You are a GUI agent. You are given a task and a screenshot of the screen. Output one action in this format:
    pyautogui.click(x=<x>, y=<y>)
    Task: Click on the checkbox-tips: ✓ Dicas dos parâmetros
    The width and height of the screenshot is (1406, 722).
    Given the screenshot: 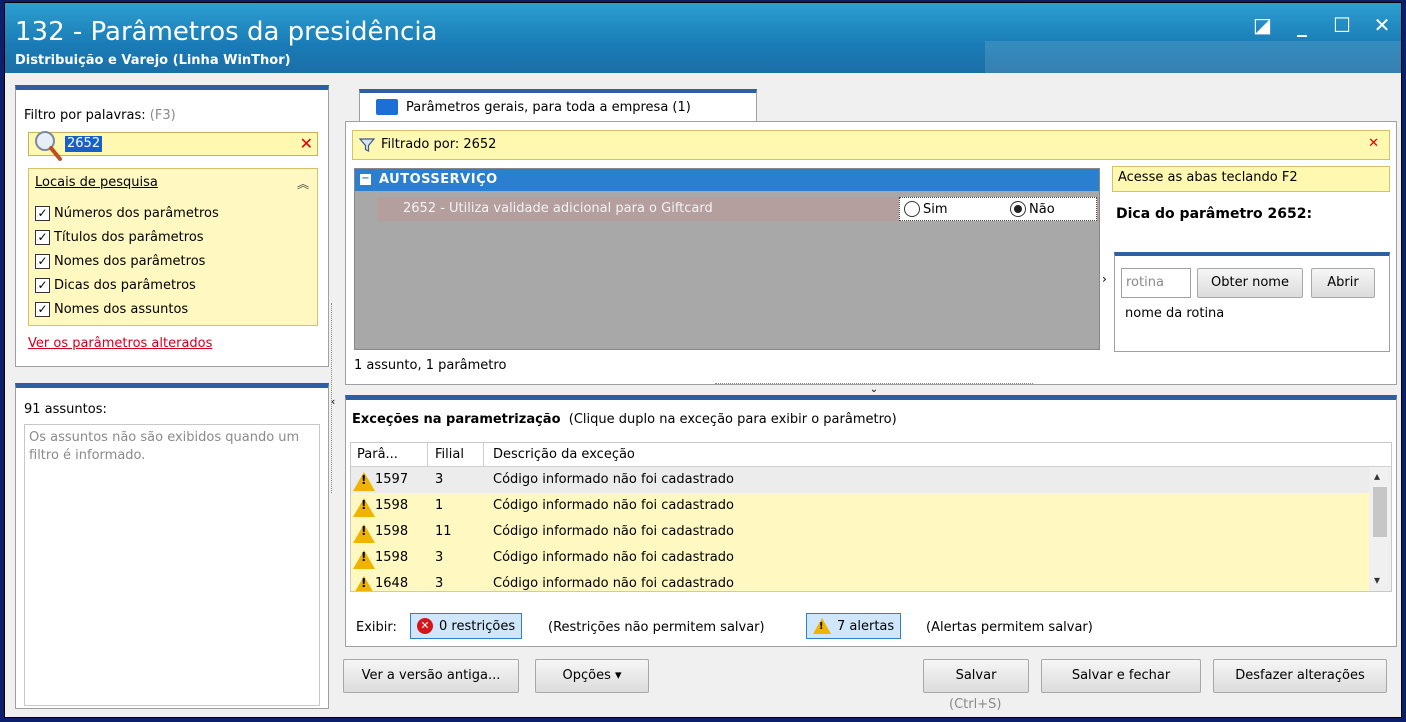 What is the action you would take?
    pyautogui.click(x=115, y=285)
    